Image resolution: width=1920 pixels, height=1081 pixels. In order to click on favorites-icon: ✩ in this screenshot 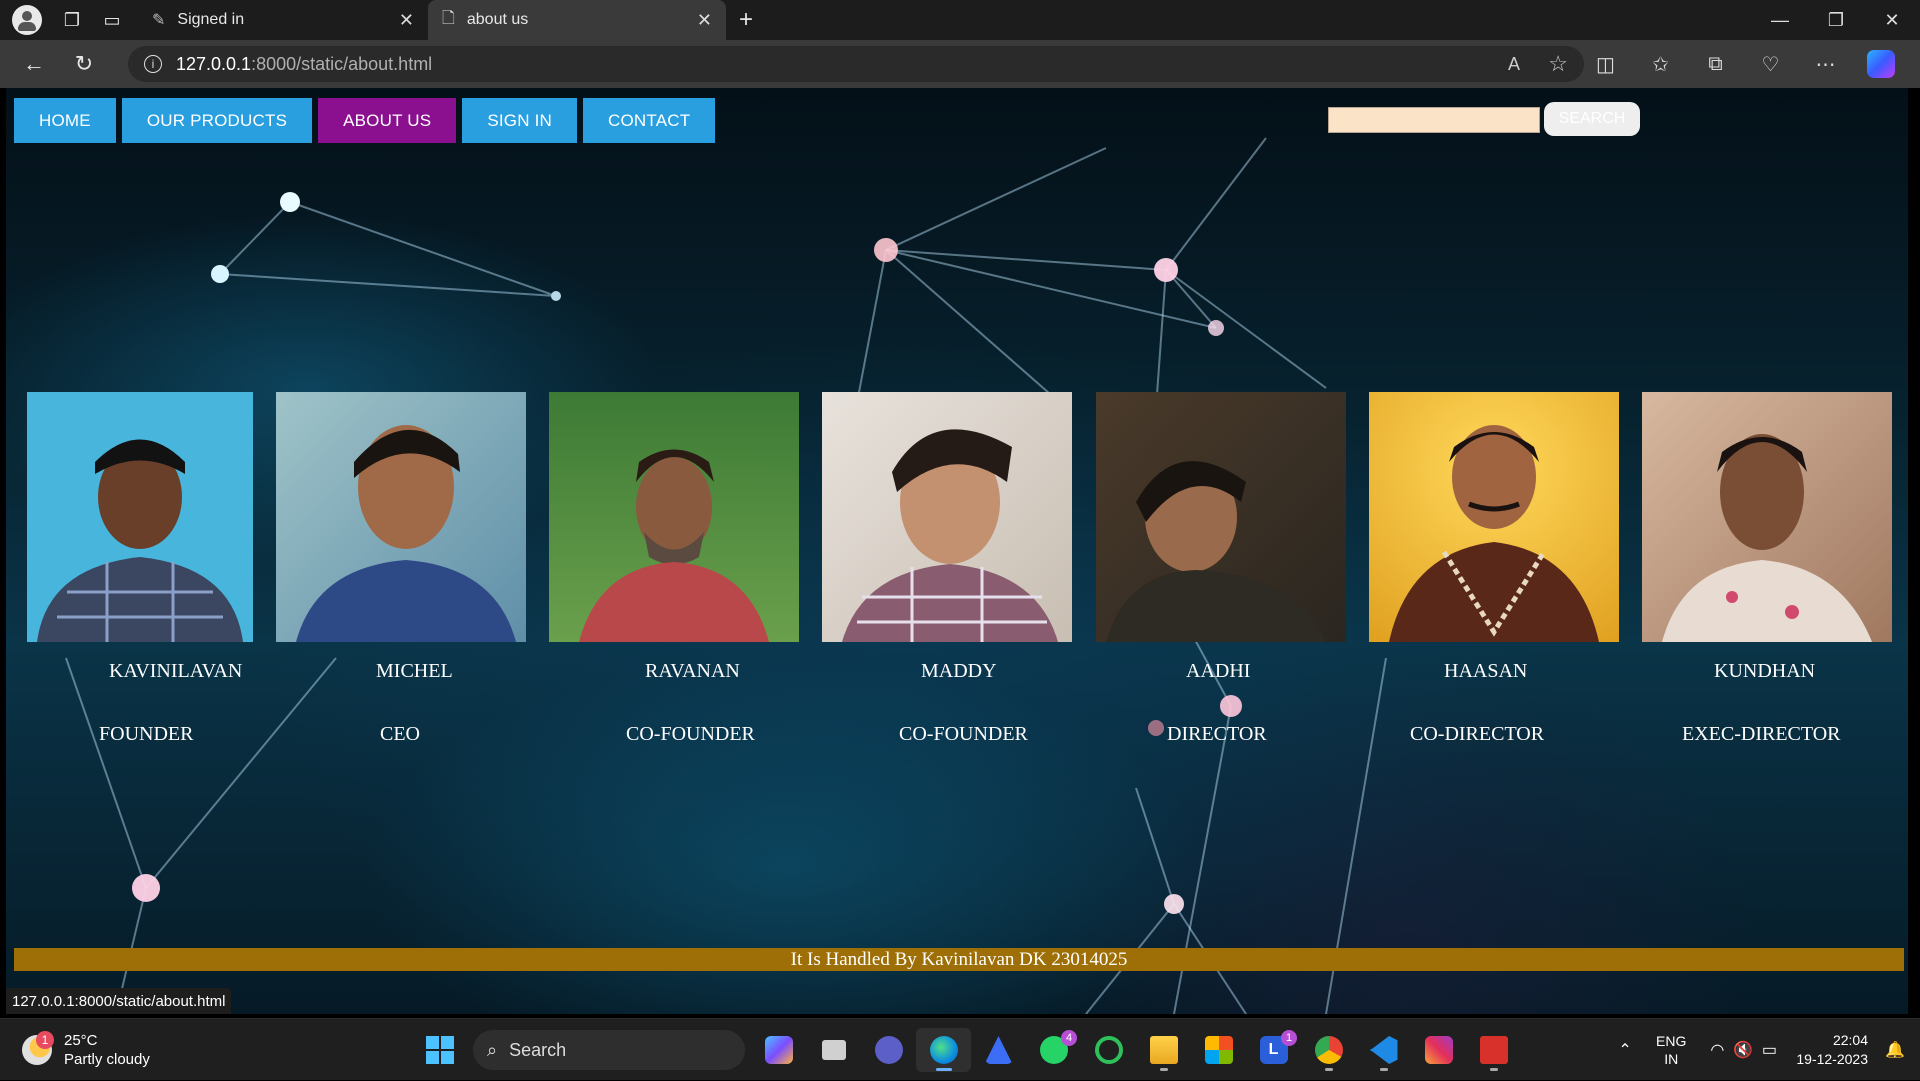, I will do `click(1660, 64)`.